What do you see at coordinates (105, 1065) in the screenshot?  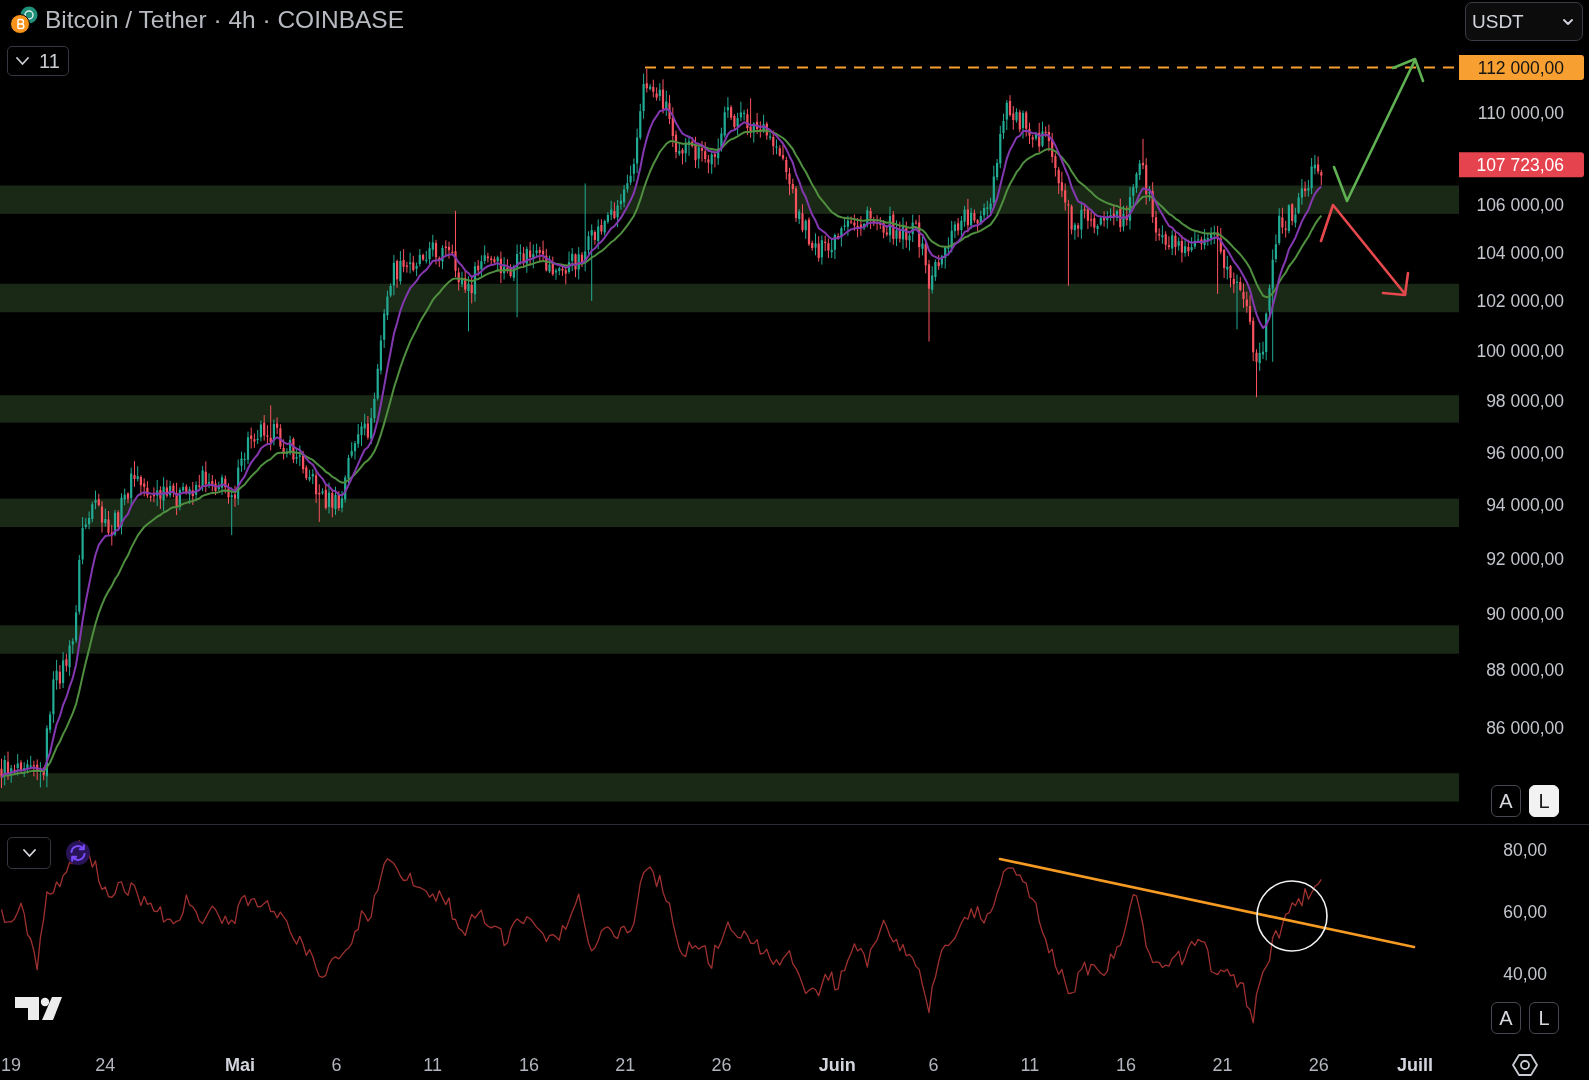 I see `date-axis-label: 24` at bounding box center [105, 1065].